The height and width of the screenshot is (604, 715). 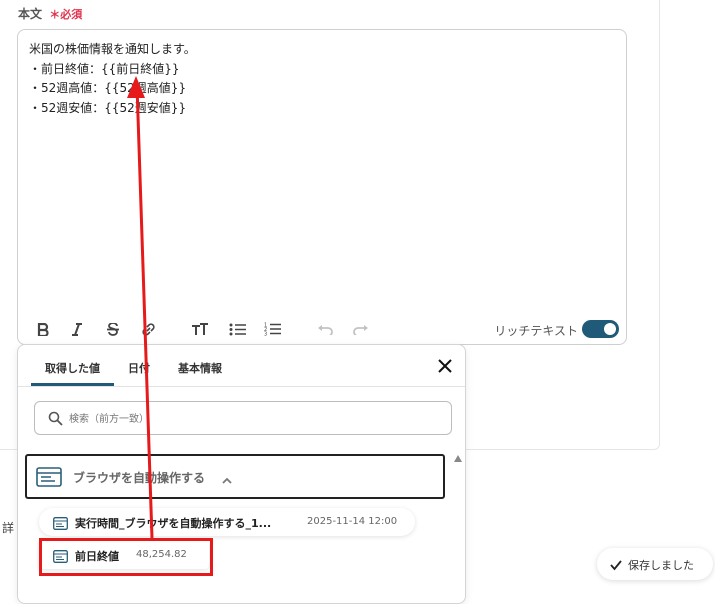 I want to click on list-item-execution-time: 実行時間_ブラウザを自動操作する_1... 2025-11-14 12:00, so click(x=227, y=522).